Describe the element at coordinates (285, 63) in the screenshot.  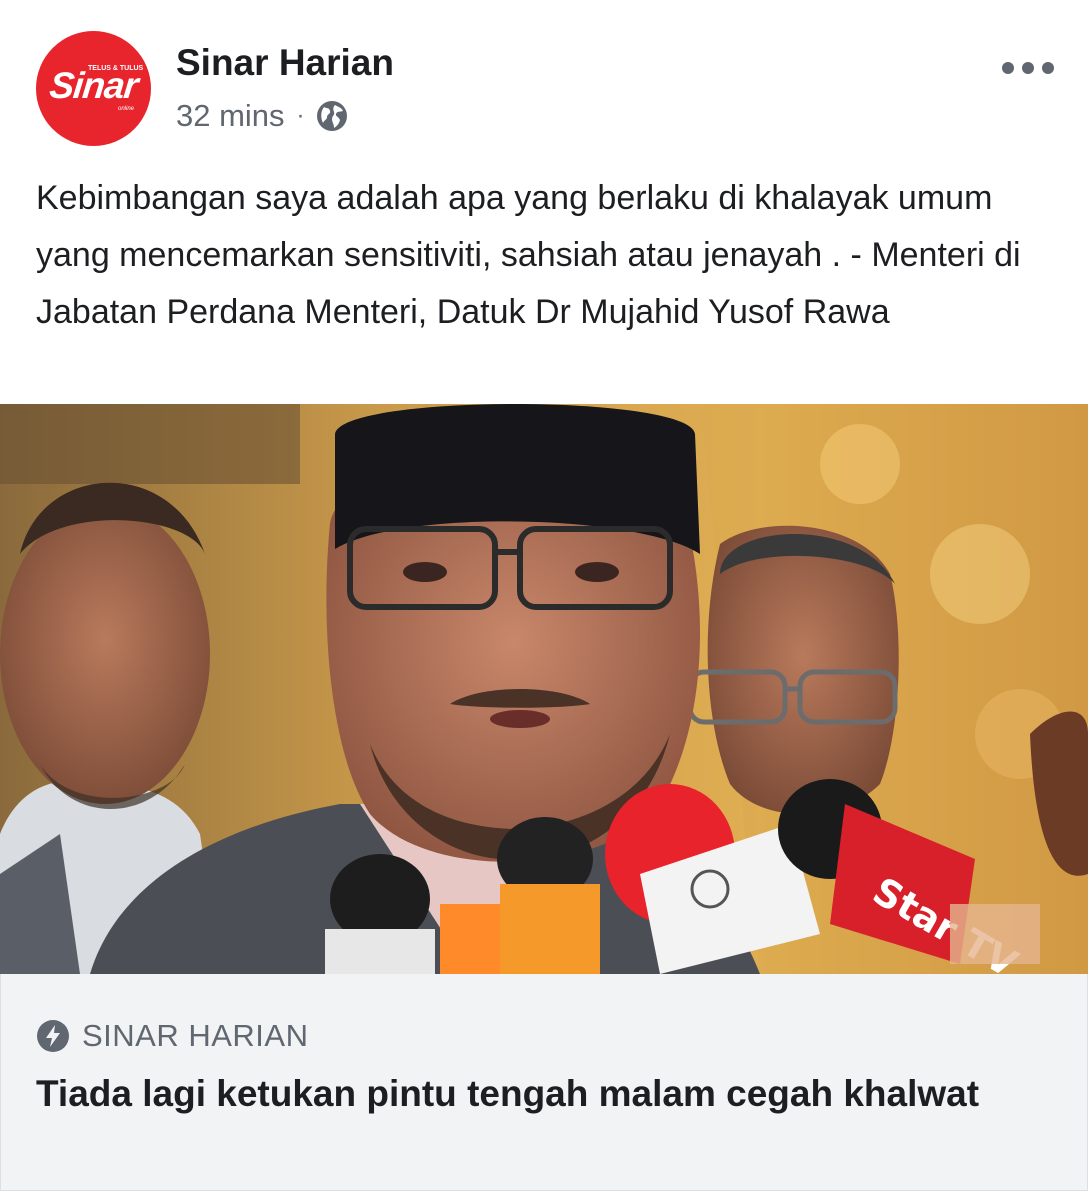
I see `page-name-link: Sinar Harian` at that location.